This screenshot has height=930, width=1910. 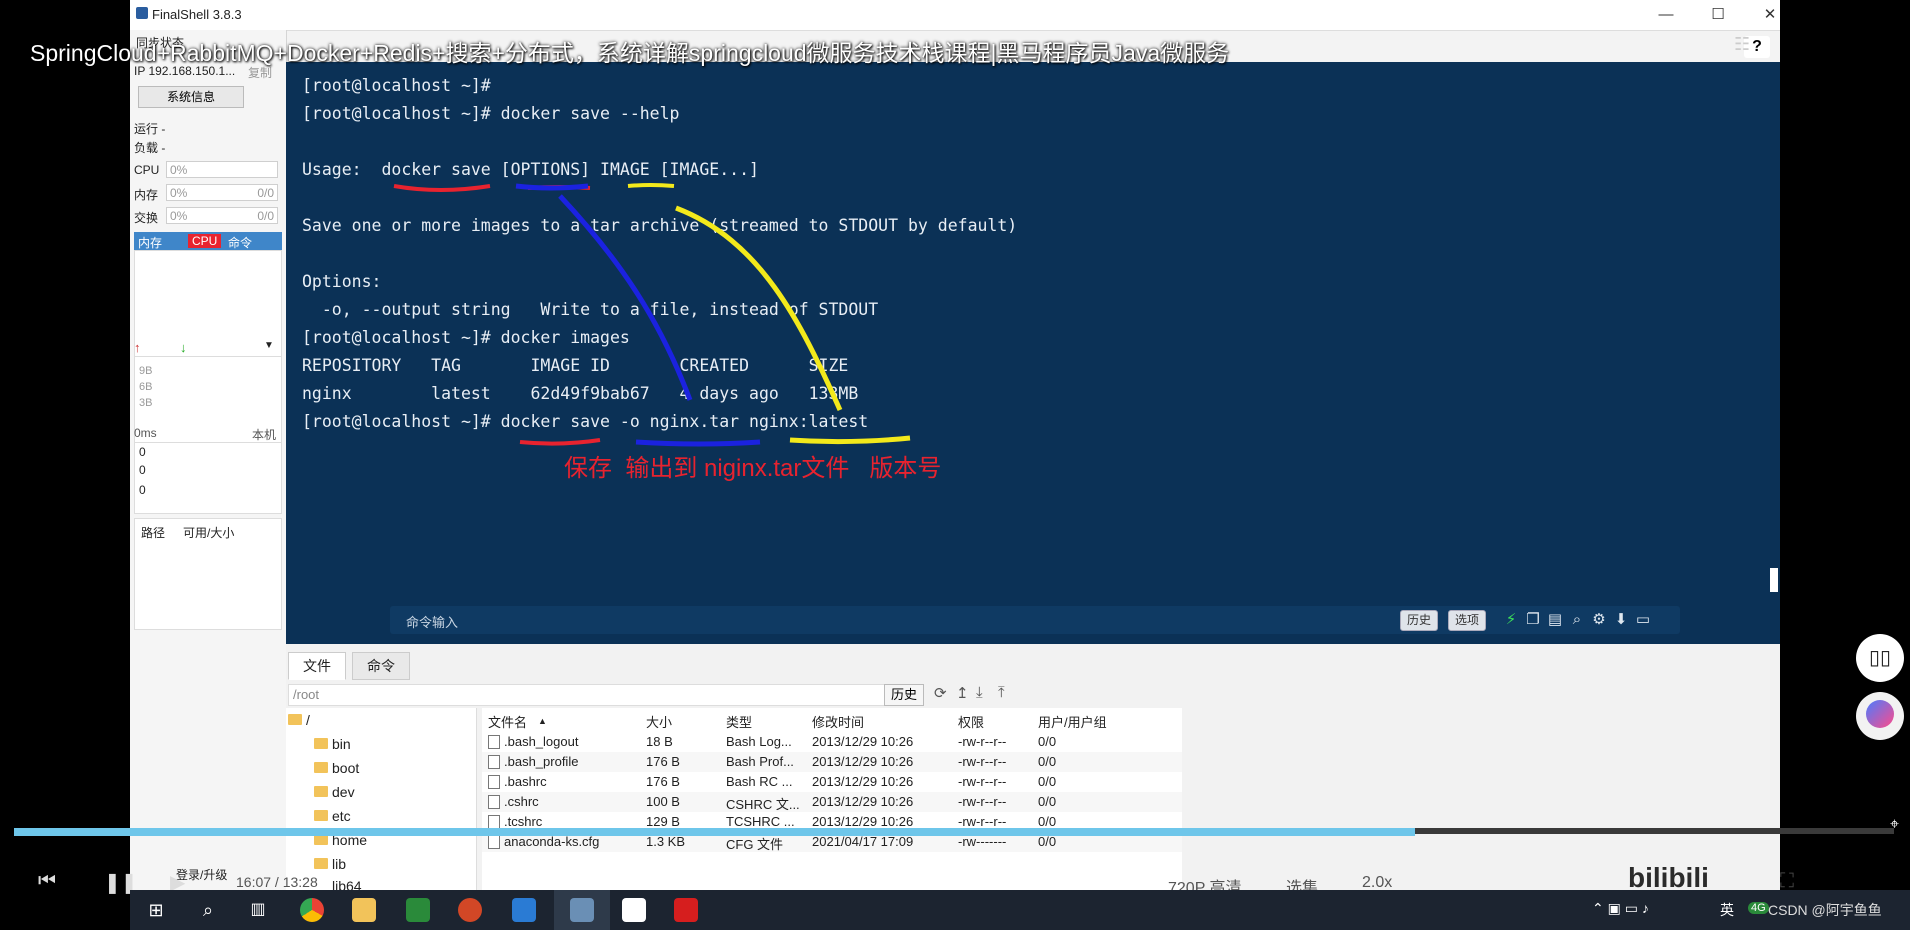 I want to click on powerpoint-icon, so click(x=470, y=910).